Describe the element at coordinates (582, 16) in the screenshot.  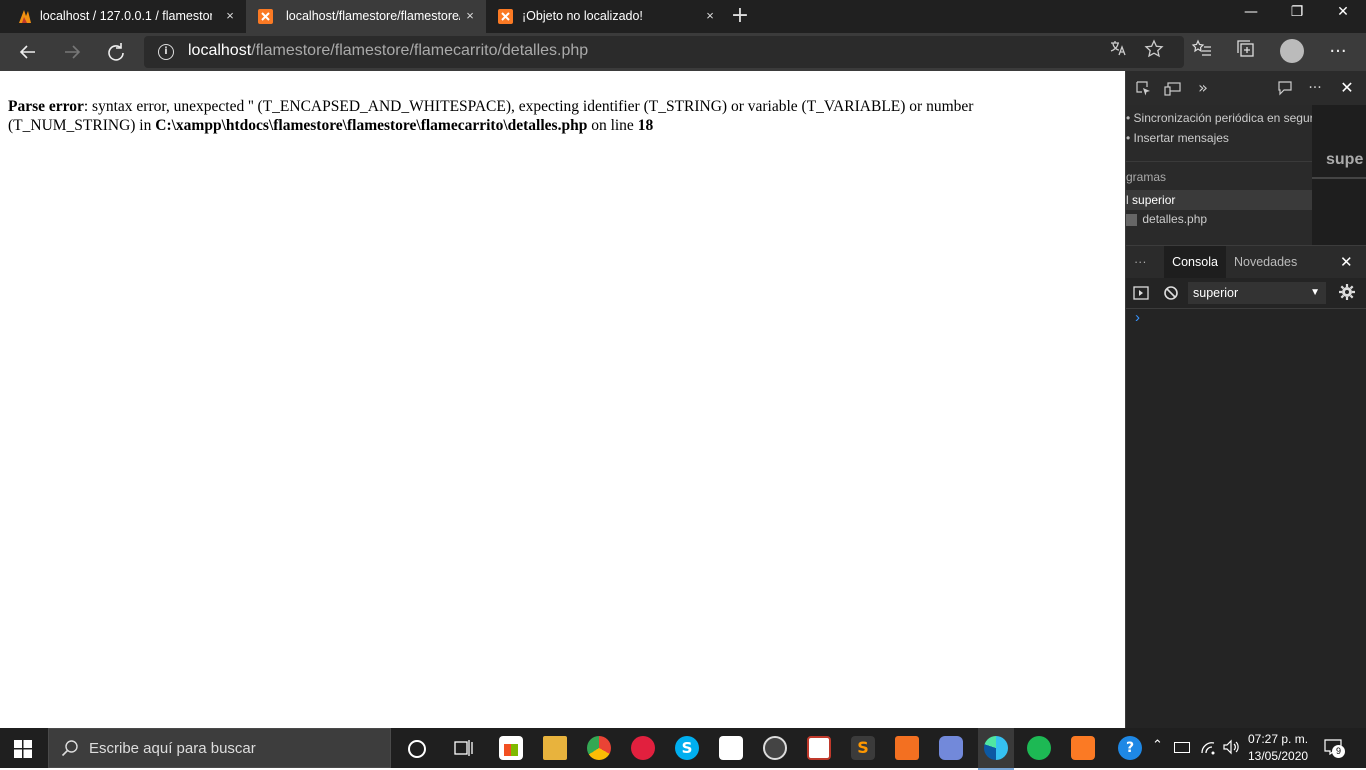
I see `tab-title: ¡Objeto no localizado!` at that location.